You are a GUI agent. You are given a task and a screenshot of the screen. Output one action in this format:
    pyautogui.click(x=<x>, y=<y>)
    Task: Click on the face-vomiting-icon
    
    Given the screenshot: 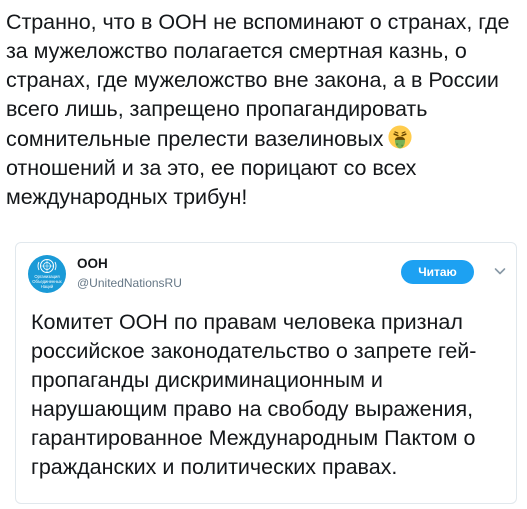 What is the action you would take?
    pyautogui.click(x=399, y=137)
    